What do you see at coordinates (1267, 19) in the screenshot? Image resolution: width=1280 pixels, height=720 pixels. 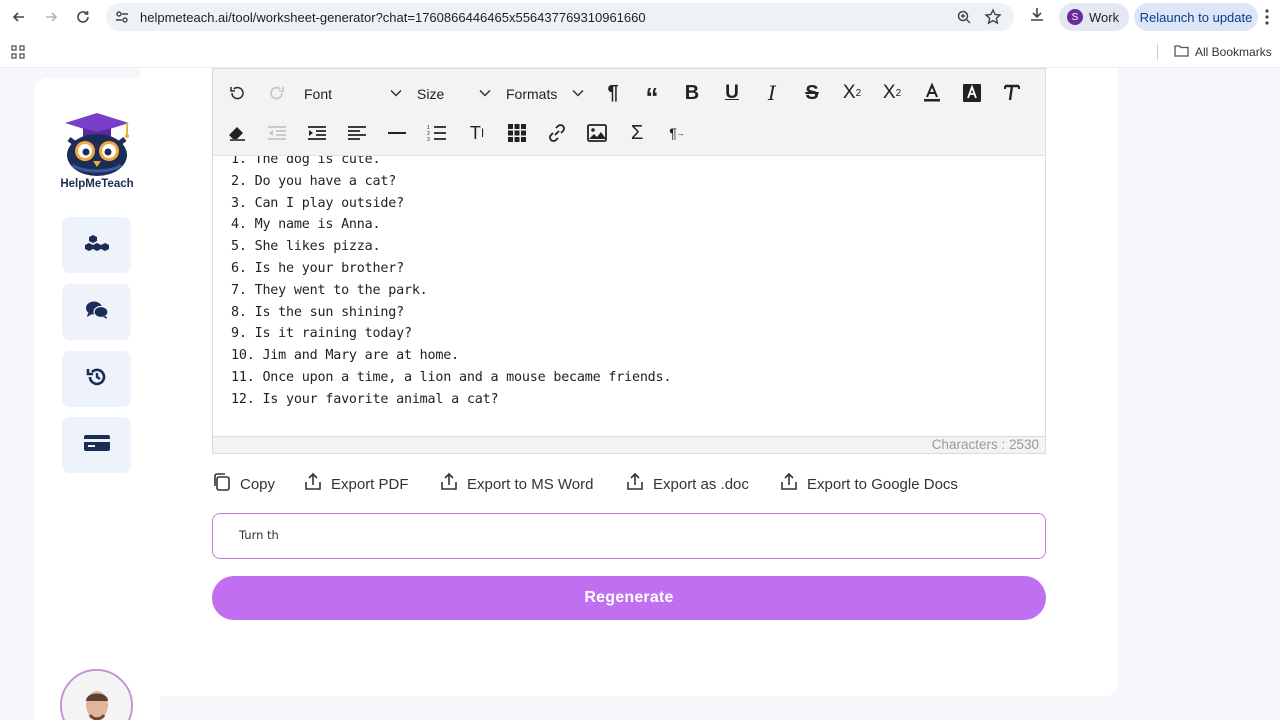 I see `menu-kebab-icon` at bounding box center [1267, 19].